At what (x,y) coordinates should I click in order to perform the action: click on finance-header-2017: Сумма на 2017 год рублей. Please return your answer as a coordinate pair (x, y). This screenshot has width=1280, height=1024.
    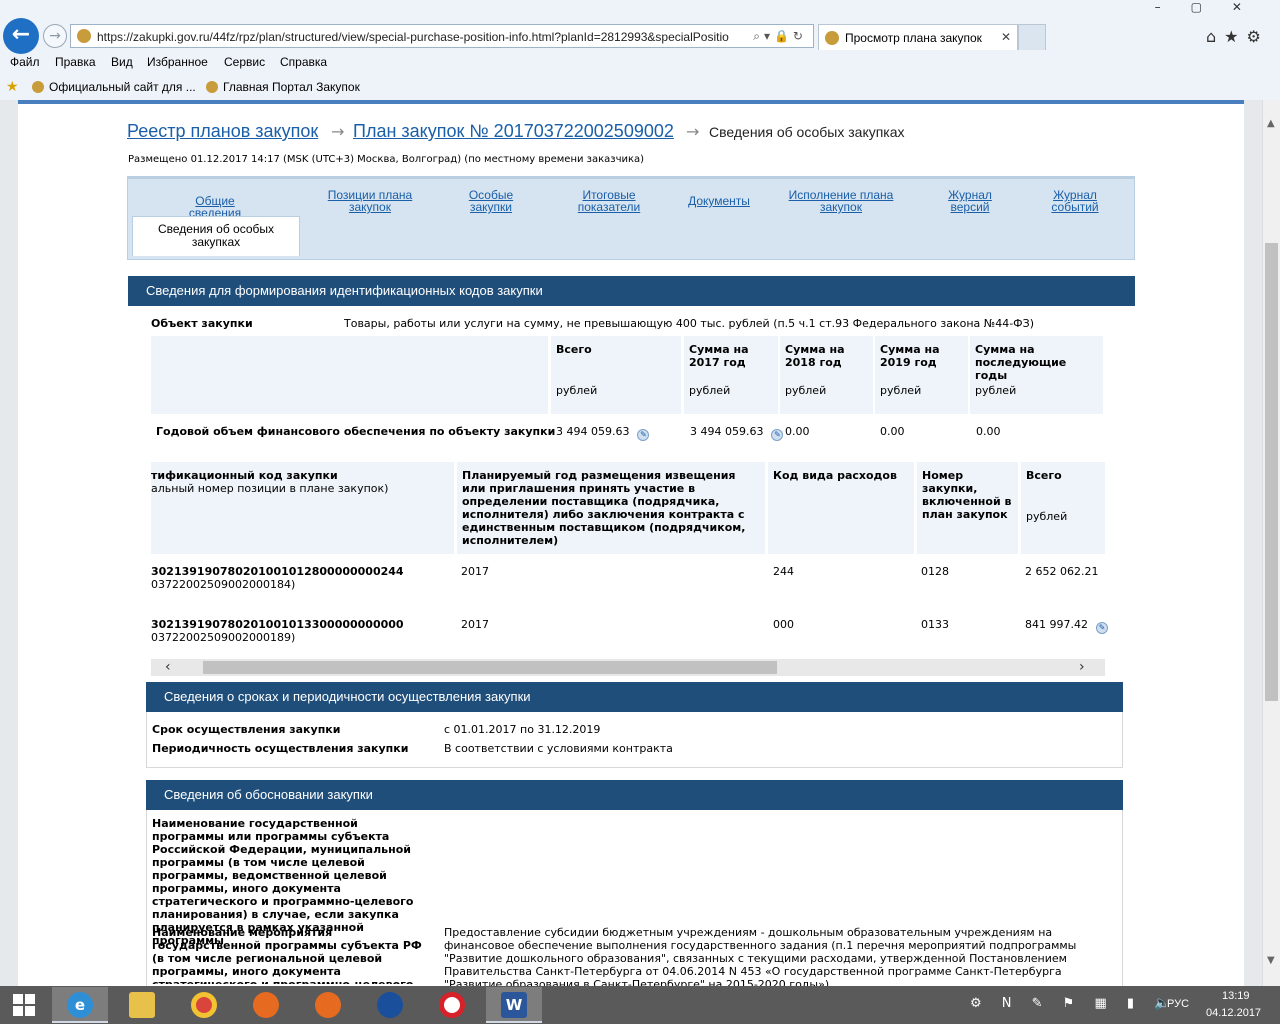
    Looking at the image, I should click on (731, 375).